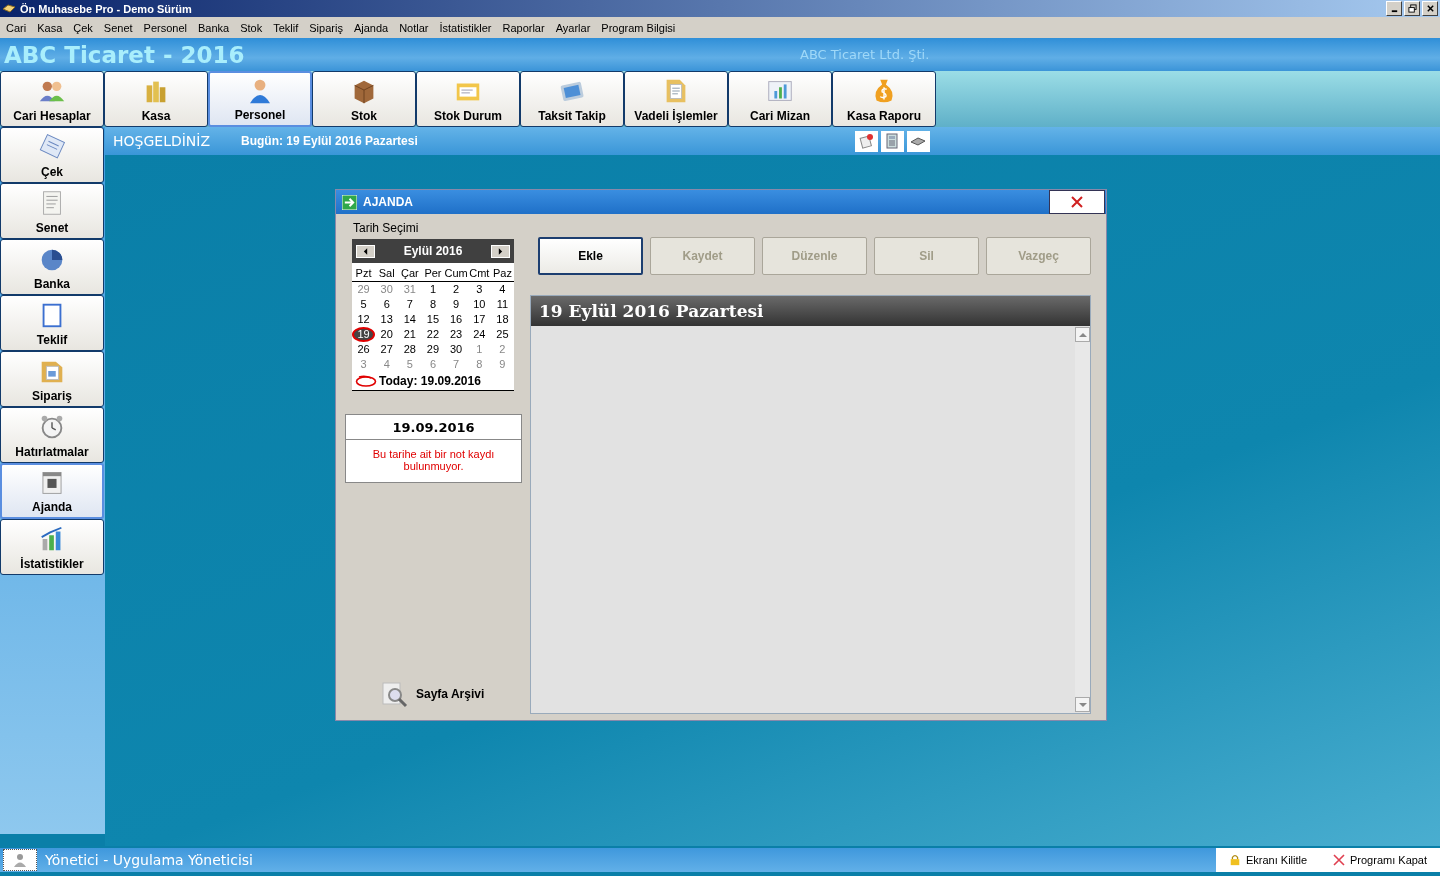 Image resolution: width=1440 pixels, height=876 pixels. I want to click on next-month-button, so click(500, 251).